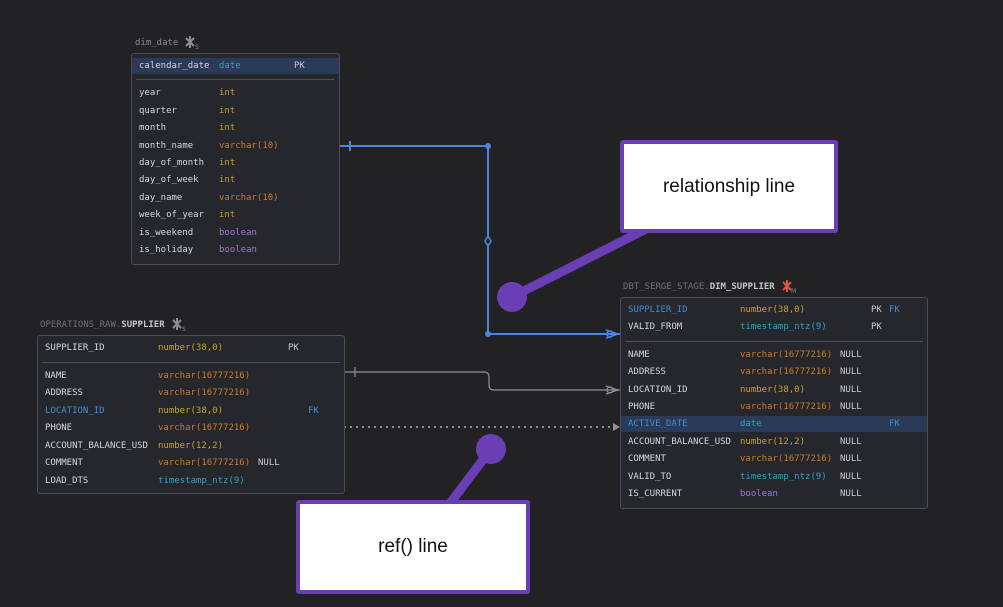 The height and width of the screenshot is (607, 1003). I want to click on schema-name: DBT_SERGE_STAGE., so click(666, 287).